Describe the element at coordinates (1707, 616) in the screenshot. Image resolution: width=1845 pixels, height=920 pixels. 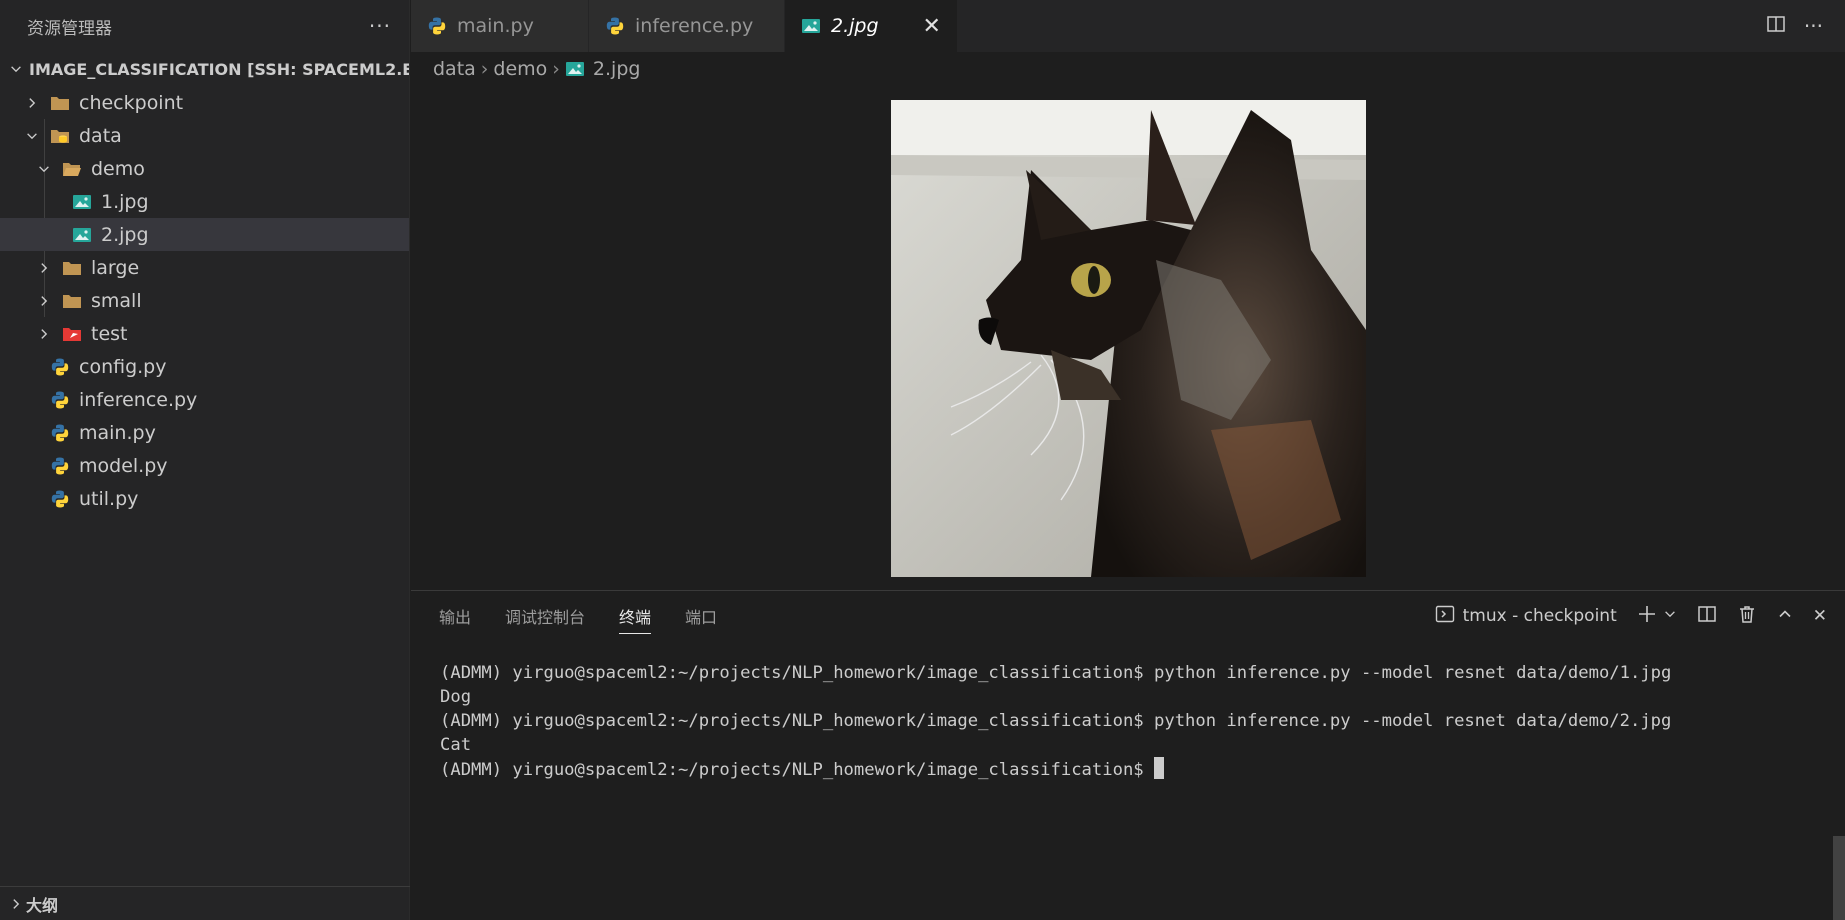
I see `split-terminal-icon` at that location.